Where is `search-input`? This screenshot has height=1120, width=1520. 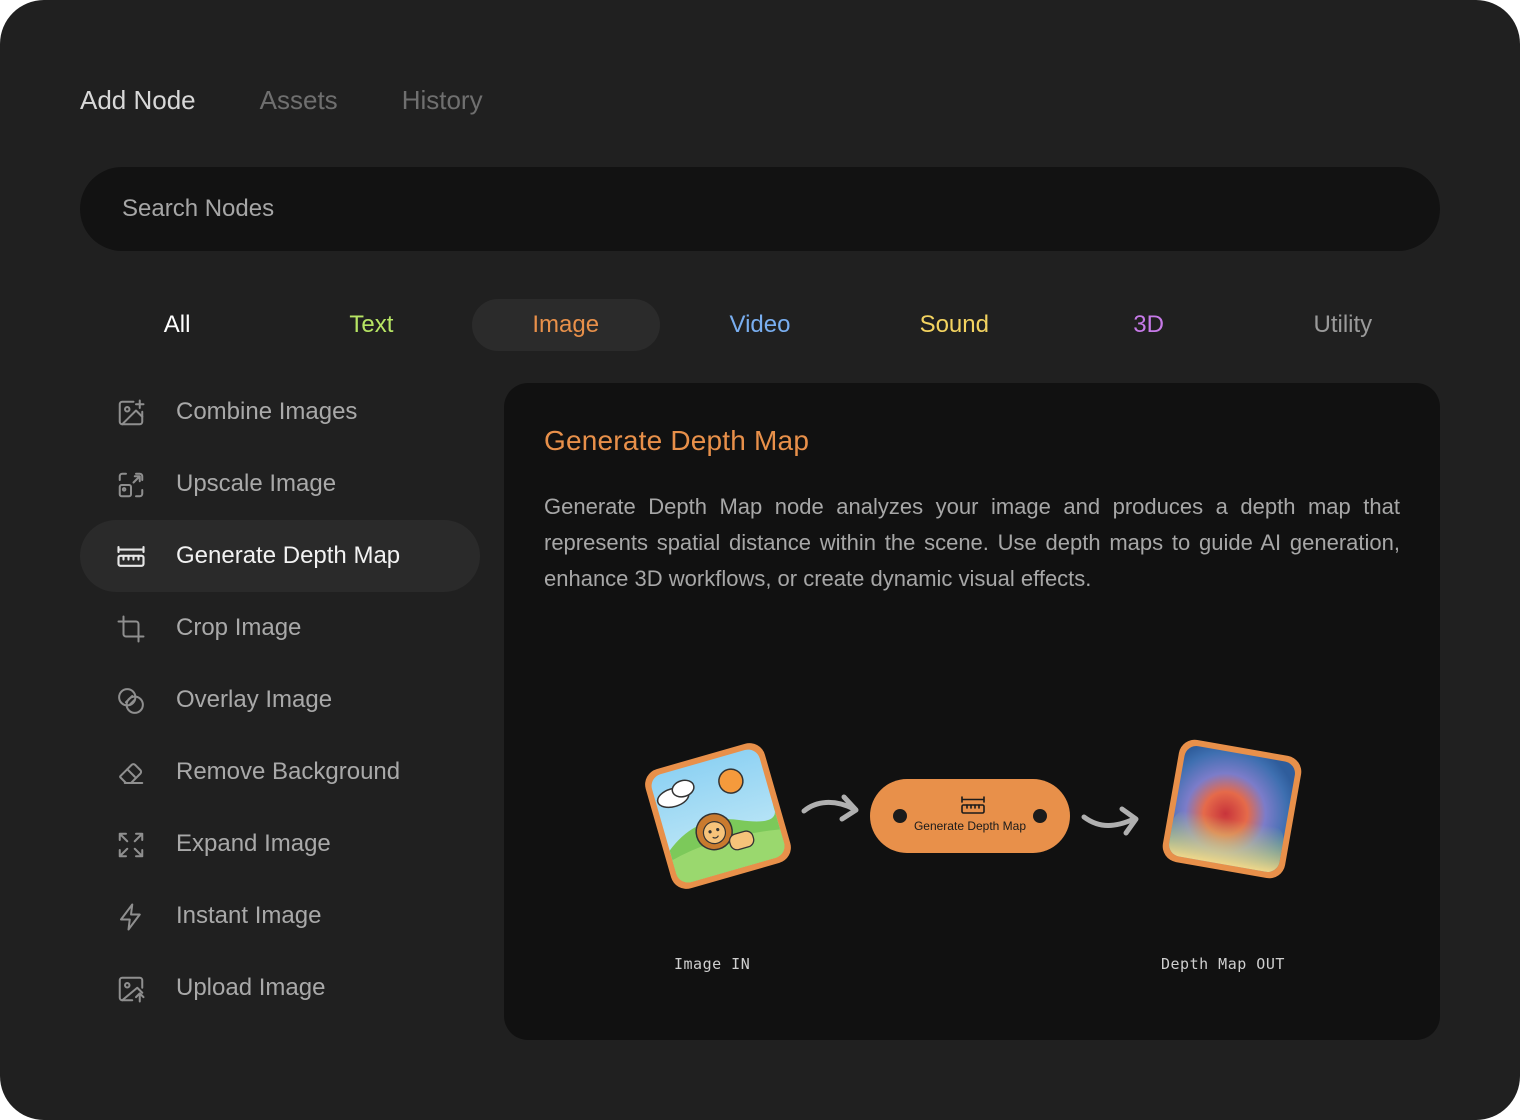 search-input is located at coordinates (722, 209).